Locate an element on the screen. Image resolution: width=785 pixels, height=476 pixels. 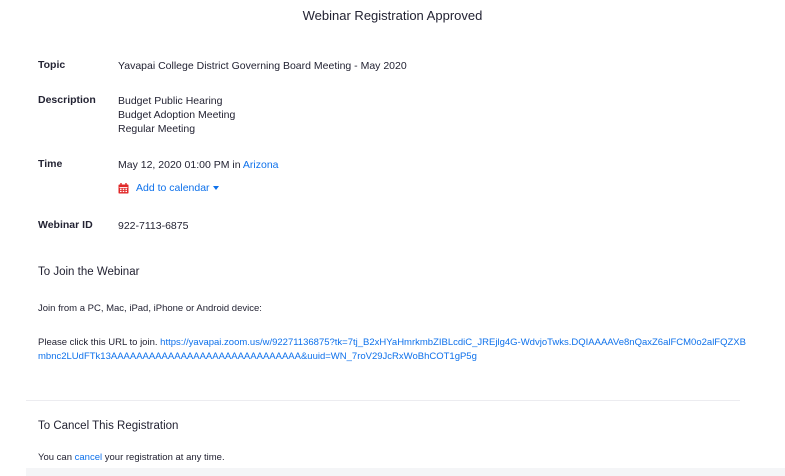
cancel-heading: To Cancel This Registration is located at coordinates (108, 426).